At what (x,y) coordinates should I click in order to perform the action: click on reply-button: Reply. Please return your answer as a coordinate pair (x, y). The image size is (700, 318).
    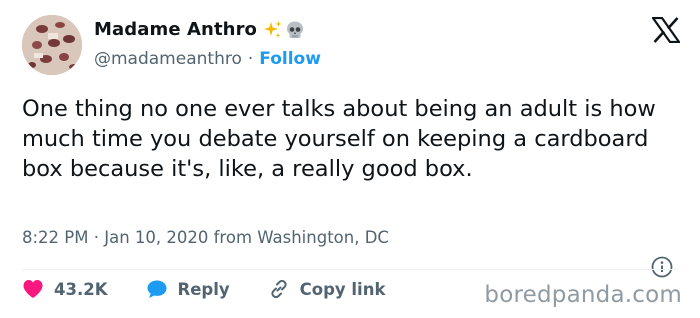
    Looking at the image, I should click on (188, 289).